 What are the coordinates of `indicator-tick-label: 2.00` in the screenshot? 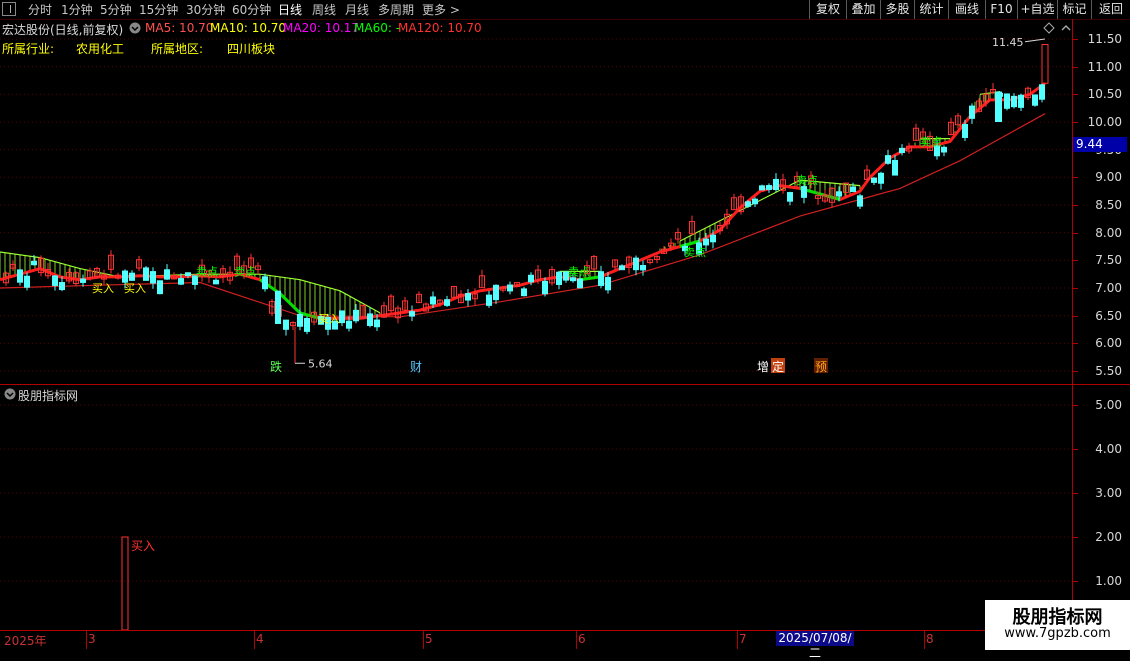 It's located at (1108, 537).